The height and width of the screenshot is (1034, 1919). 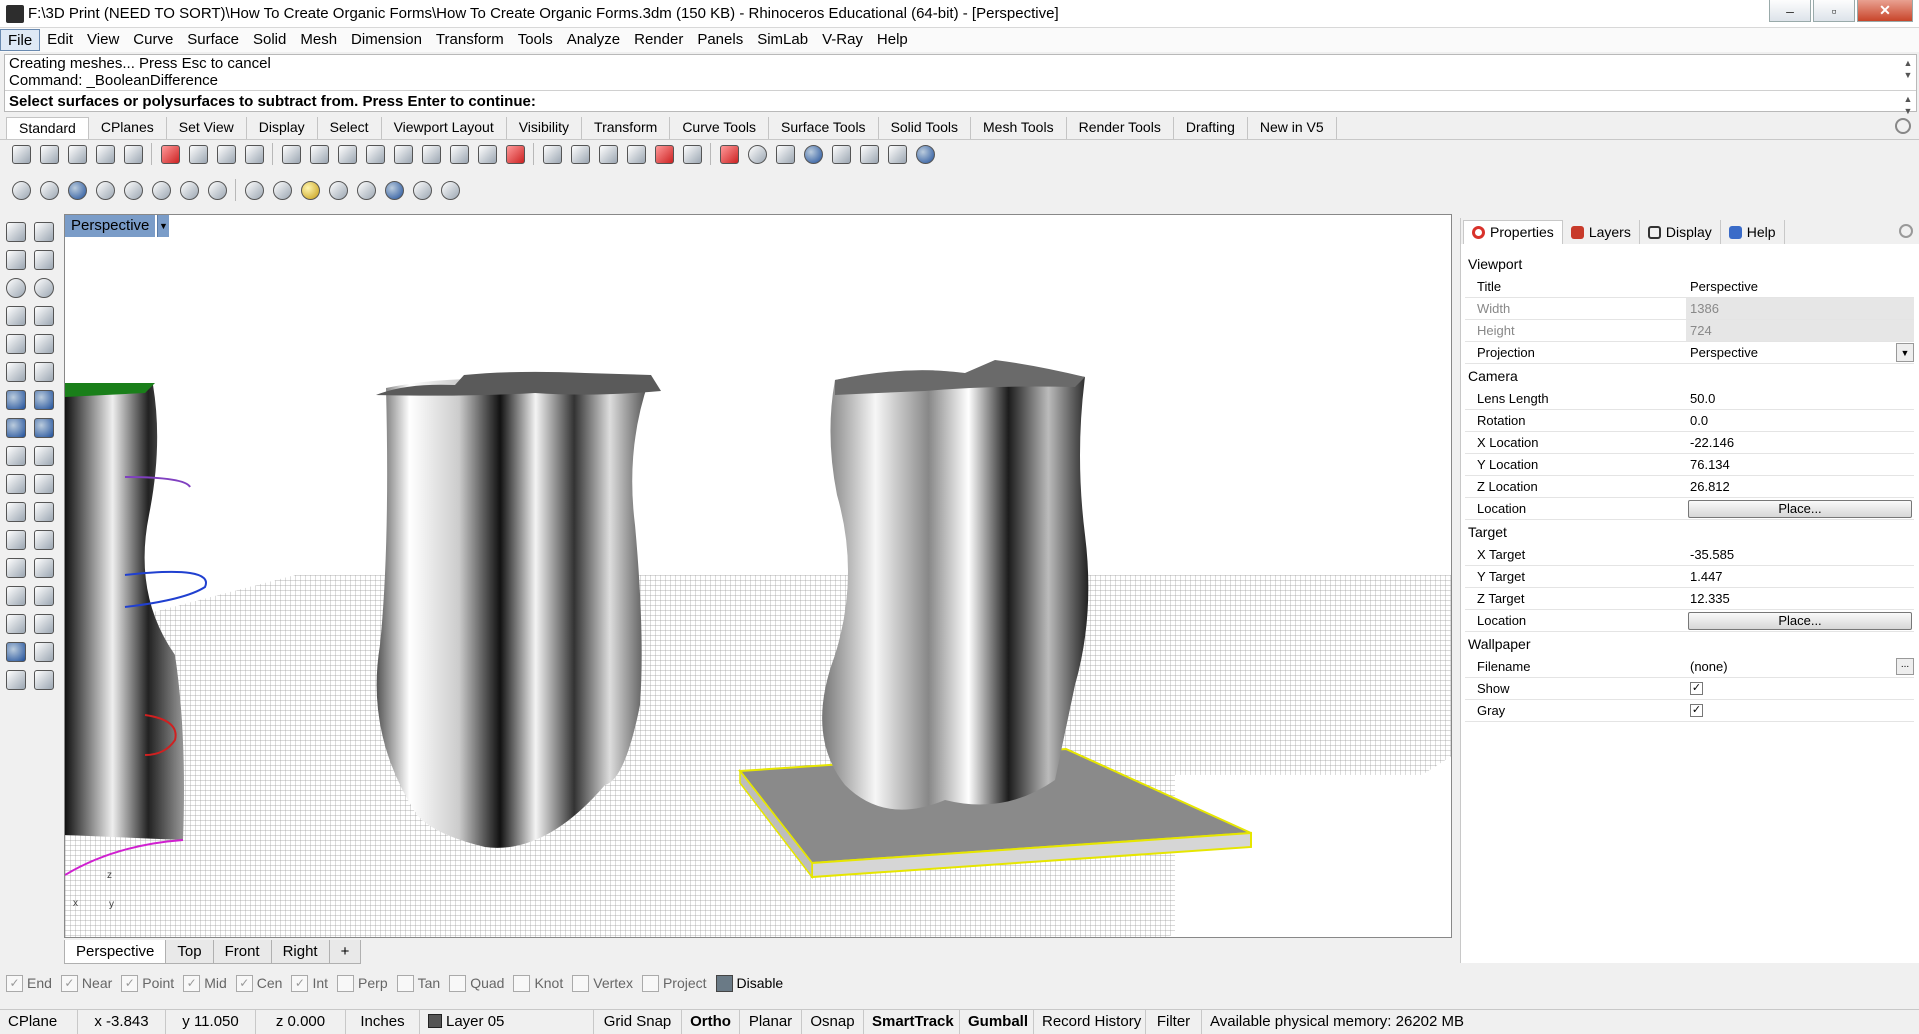 I want to click on new-file-icon, so click(x=21, y=154).